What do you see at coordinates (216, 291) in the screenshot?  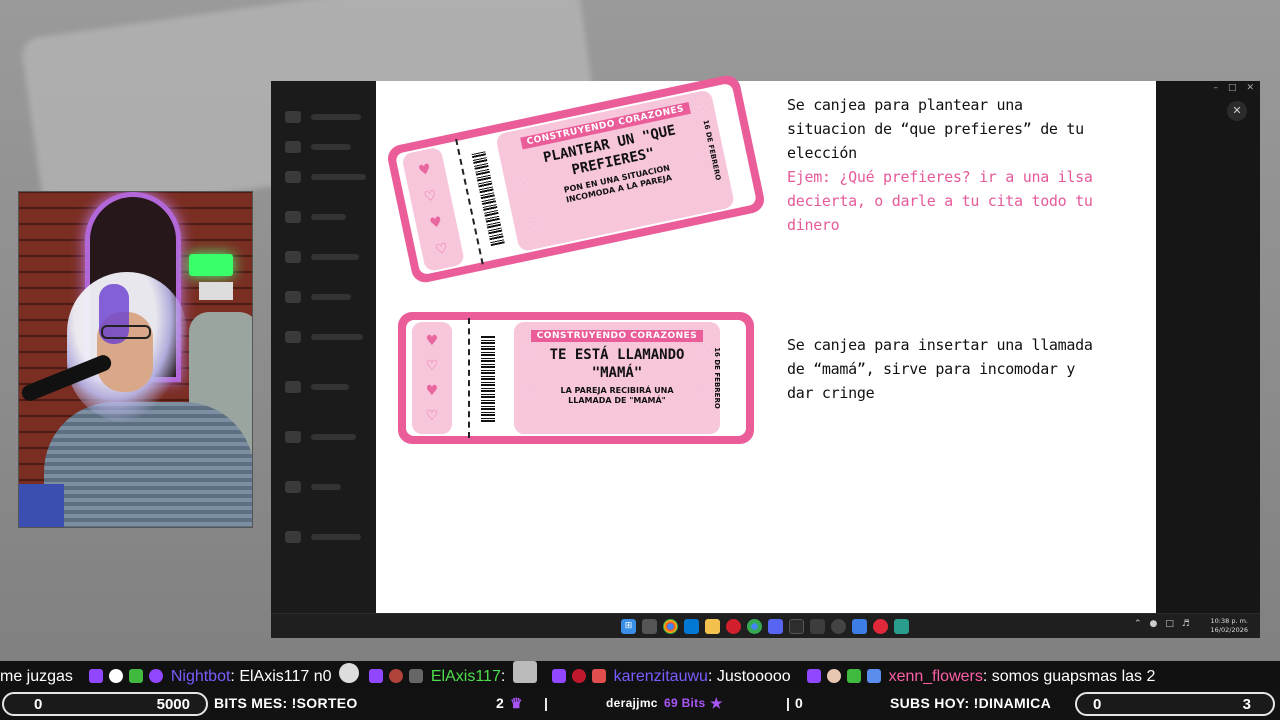 I see `shelf-item` at bounding box center [216, 291].